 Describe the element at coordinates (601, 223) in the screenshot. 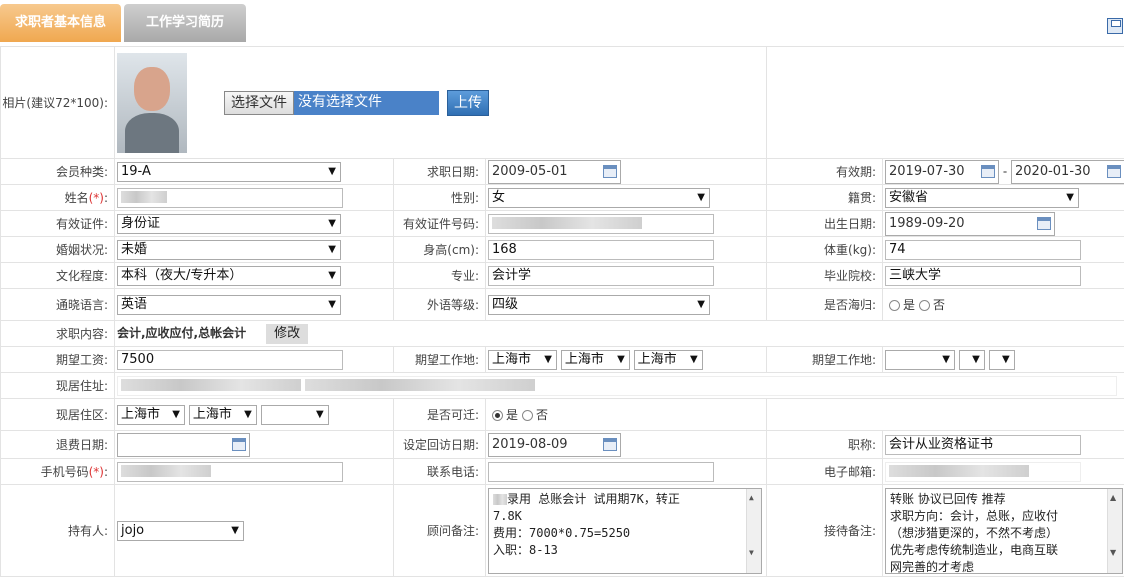

I see `id-number-input` at that location.